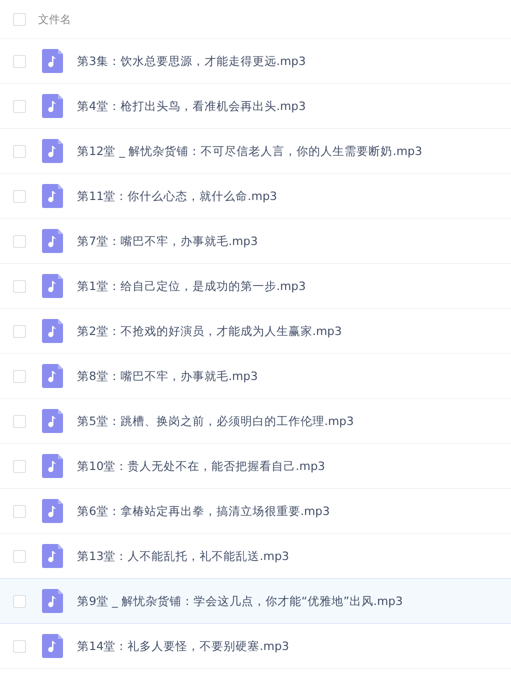 The image size is (511, 677). Describe the element at coordinates (209, 331) in the screenshot. I see `file-name: 第2堂：不抢戏的好演员，才能成为人生赢家.mp3` at that location.